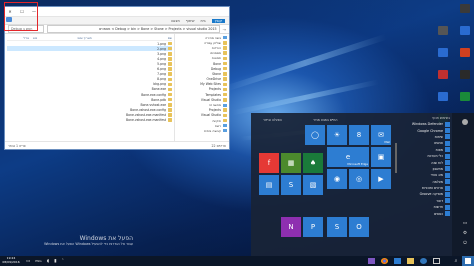  Describe the element at coordinates (387, 142) in the screenshot. I see `tile-label: Mail` at that location.